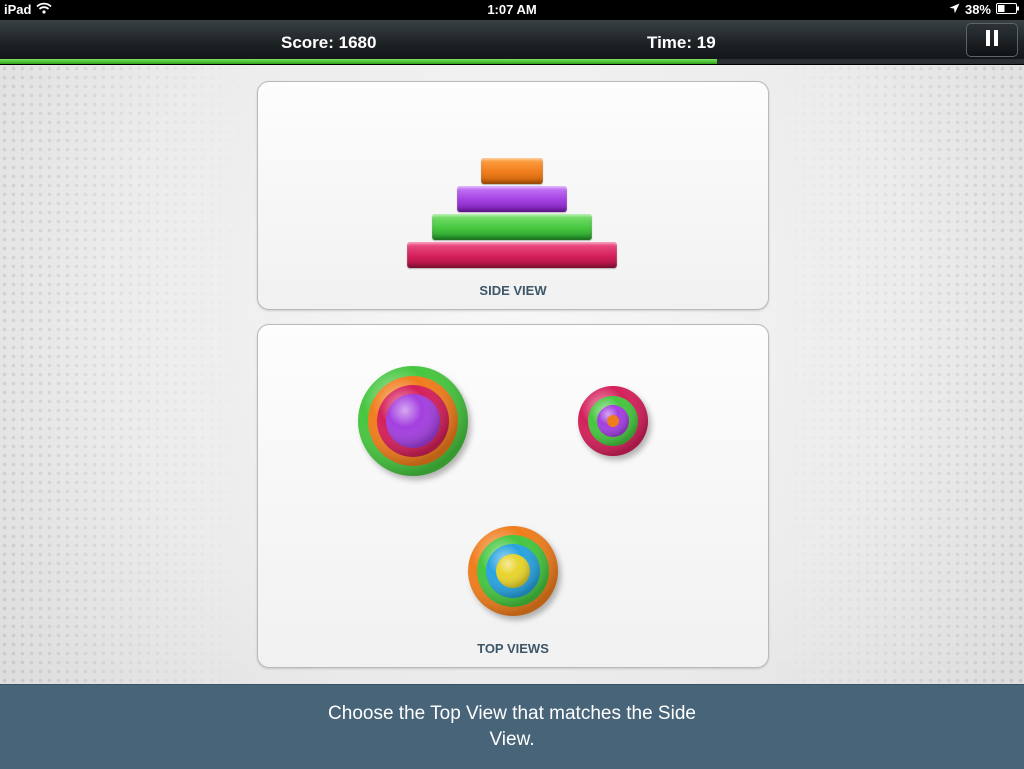  I want to click on pause-button, so click(992, 40).